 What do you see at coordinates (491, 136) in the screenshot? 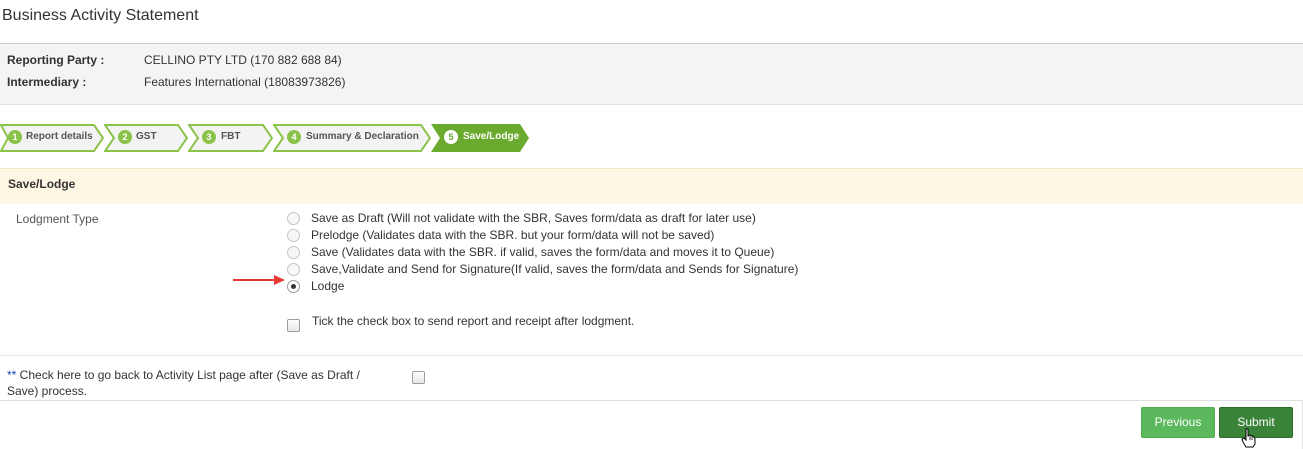
I see `step-label: Save/Lodge` at bounding box center [491, 136].